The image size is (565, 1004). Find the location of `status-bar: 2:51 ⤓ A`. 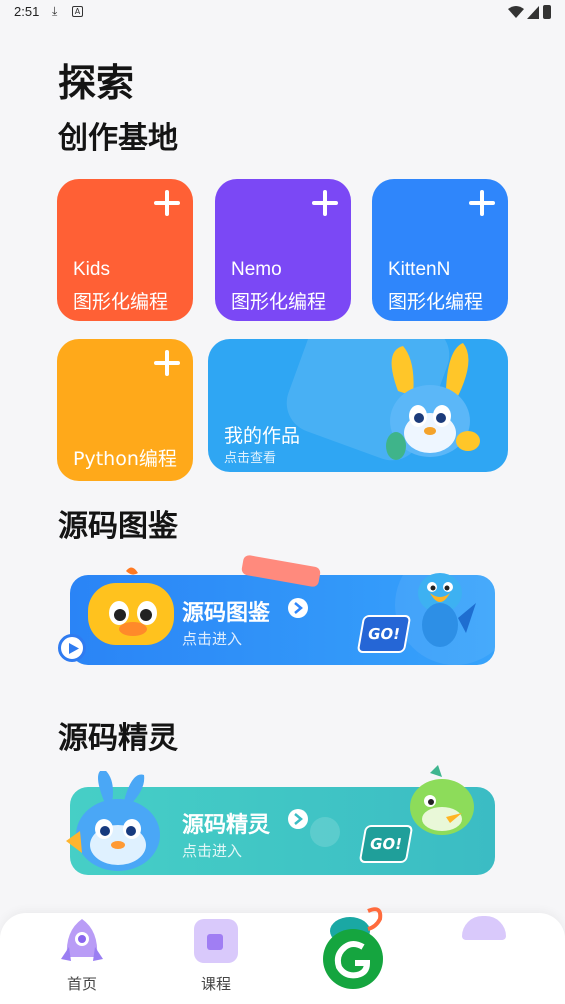

status-bar: 2:51 ⤓ A is located at coordinates (282, 13).